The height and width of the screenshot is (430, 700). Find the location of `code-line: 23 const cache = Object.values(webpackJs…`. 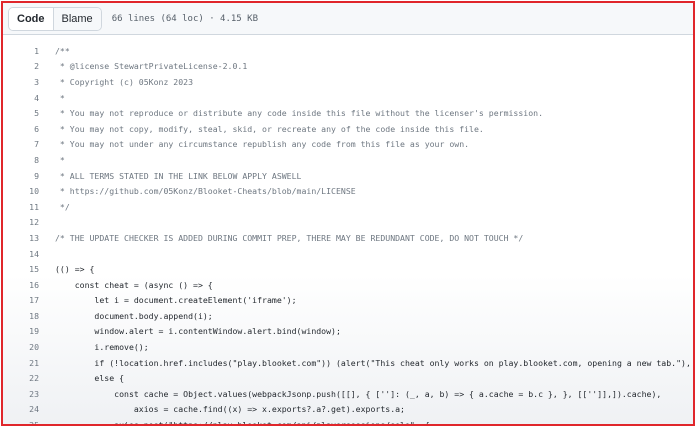

code-line: 23 const cache = Object.values(webpackJs… is located at coordinates (348, 394).